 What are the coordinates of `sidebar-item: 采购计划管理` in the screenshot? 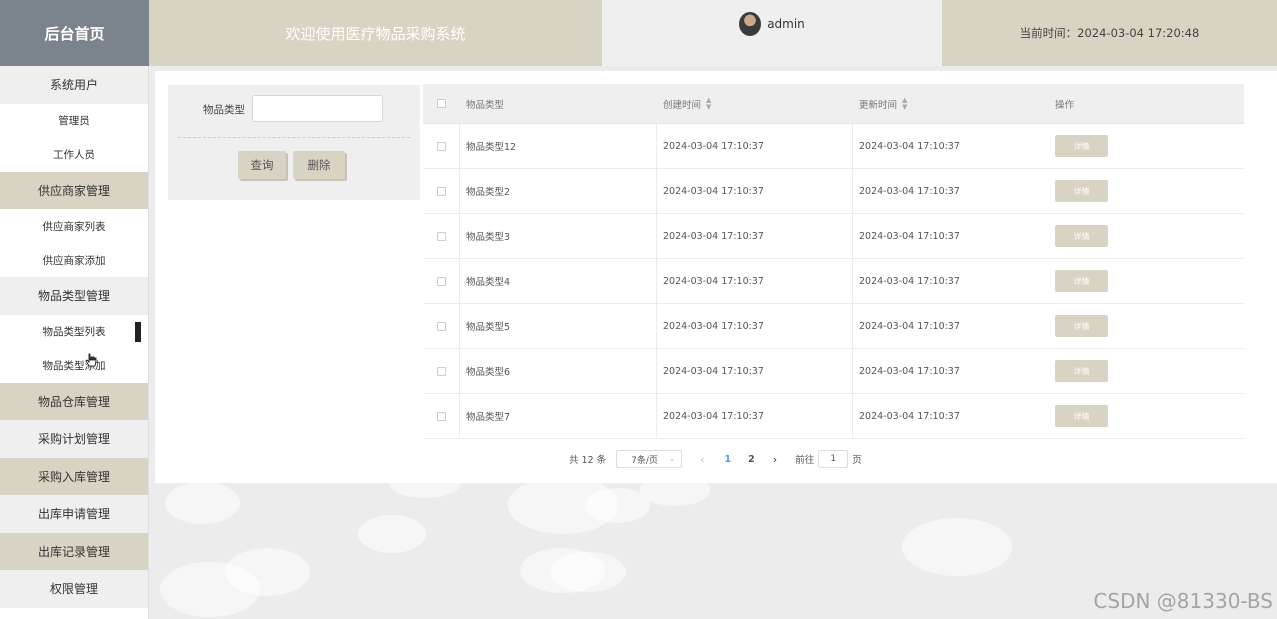 It's located at (74, 439).